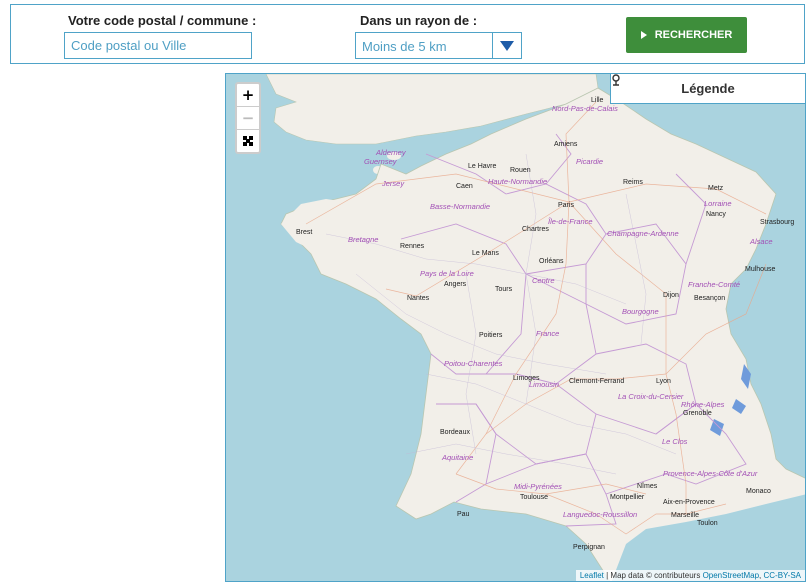 This screenshot has width=810, height=586. Describe the element at coordinates (693, 35) in the screenshot. I see `search-button-label: RECHERCHER` at that location.